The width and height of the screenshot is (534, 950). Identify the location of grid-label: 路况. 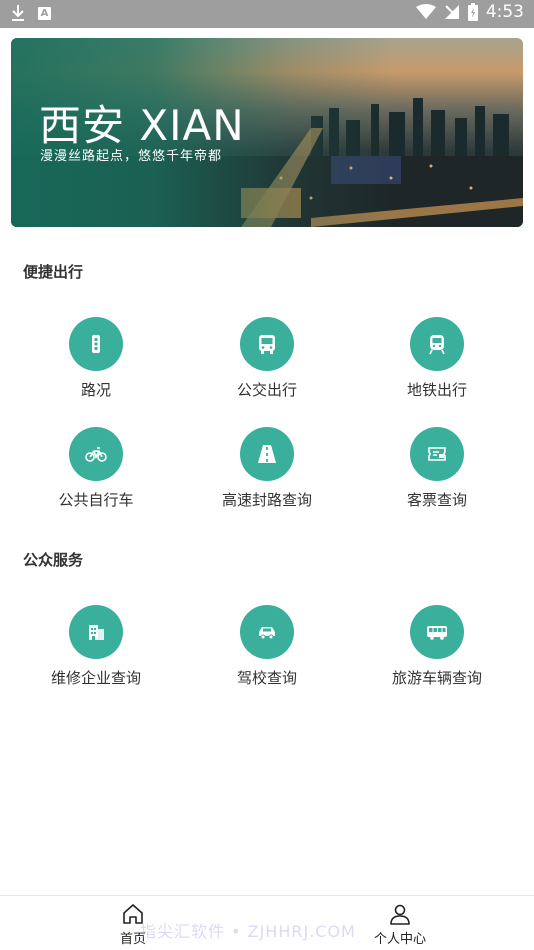
(95, 390).